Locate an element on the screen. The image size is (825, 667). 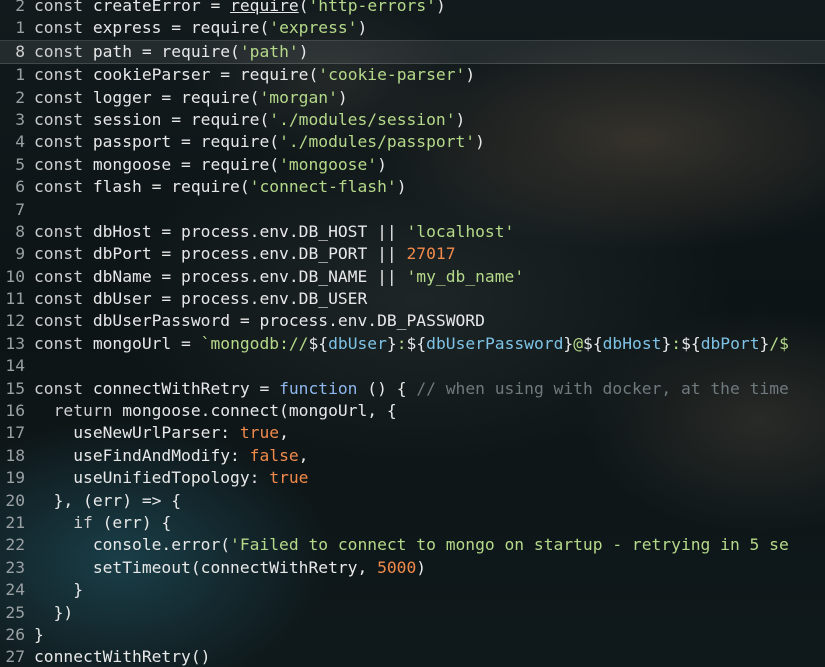
line-number: 20 is located at coordinates (15, 500).